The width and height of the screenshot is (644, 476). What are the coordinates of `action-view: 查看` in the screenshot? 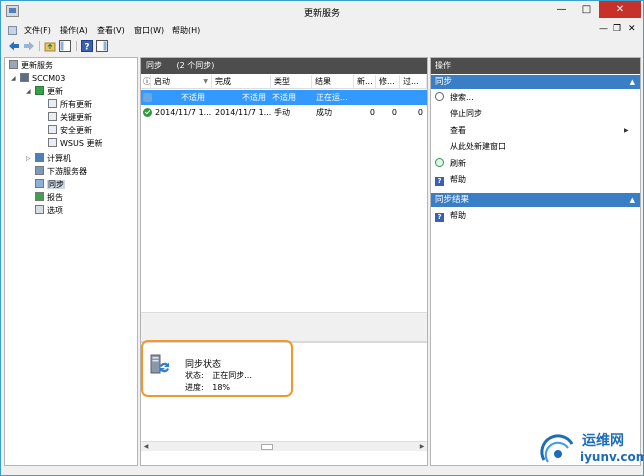 It's located at (450, 130).